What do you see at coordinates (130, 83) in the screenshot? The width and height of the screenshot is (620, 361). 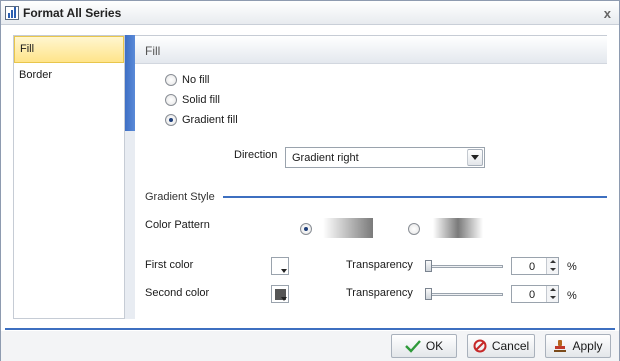 I see `scrollbar-thumb` at bounding box center [130, 83].